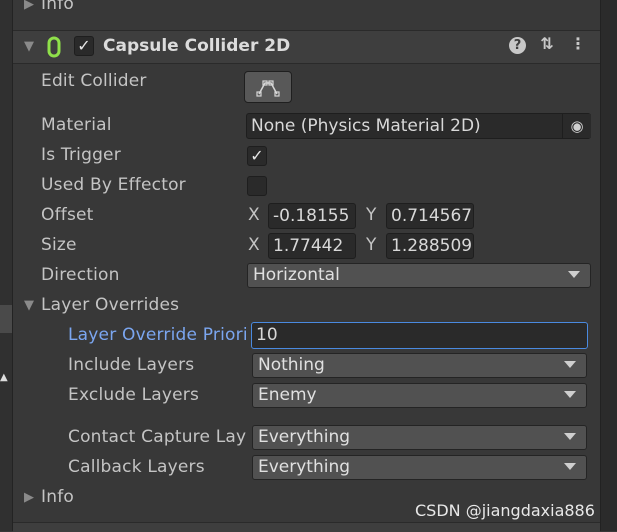  I want to click on scrollbar, so click(608, 265).